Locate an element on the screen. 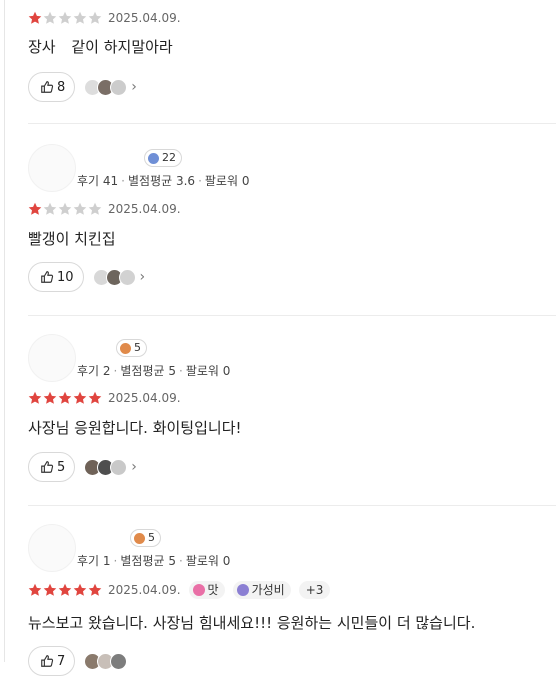 The height and width of the screenshot is (676, 556). reviewer-badge: 22 is located at coordinates (163, 158).